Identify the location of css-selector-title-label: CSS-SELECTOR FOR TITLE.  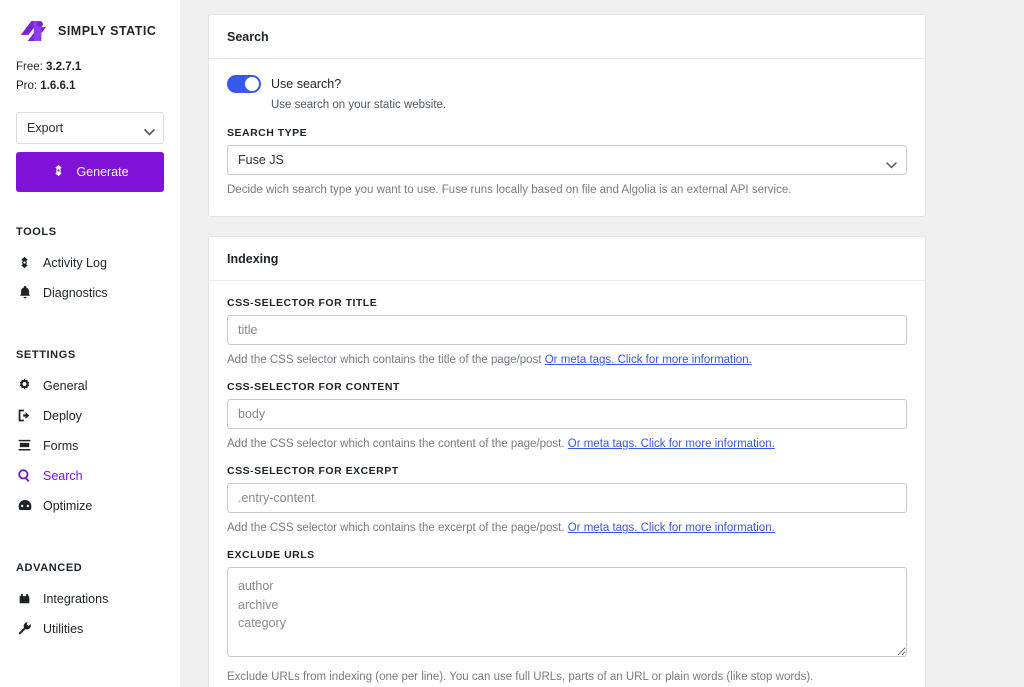
(302, 303).